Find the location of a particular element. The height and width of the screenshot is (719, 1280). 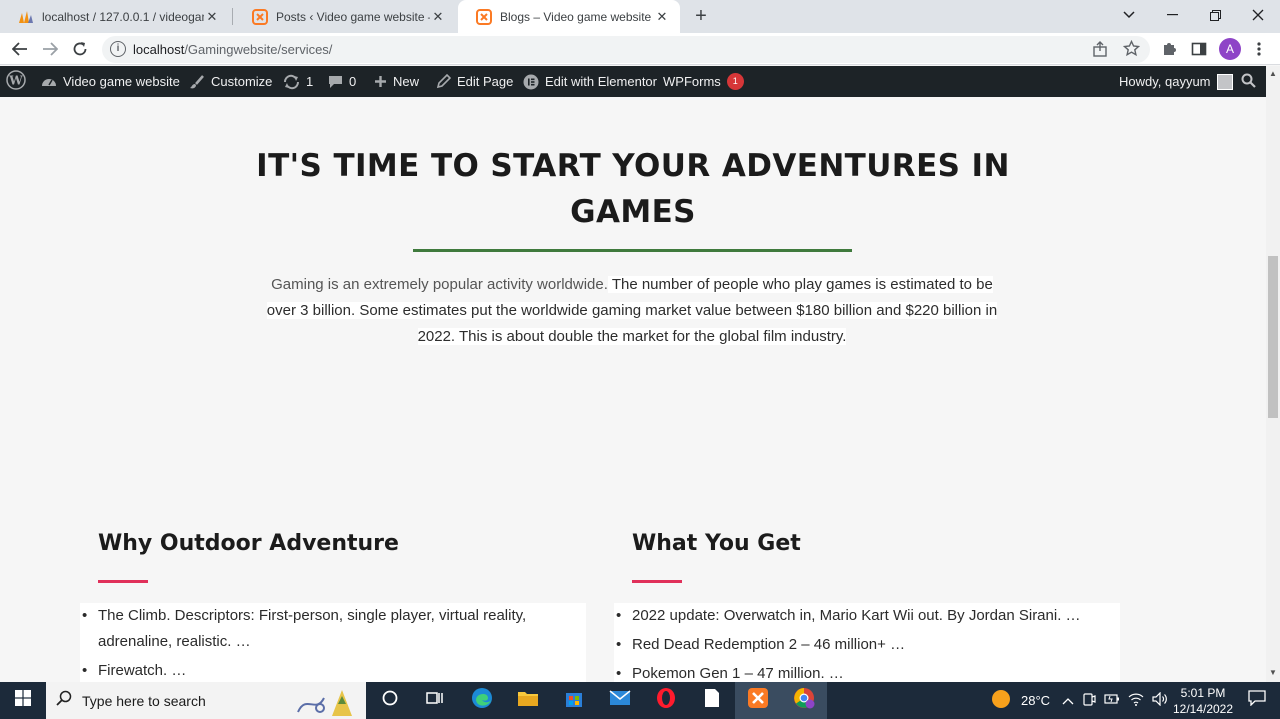

notification-speech-bubble-icon is located at coordinates (1257, 700).